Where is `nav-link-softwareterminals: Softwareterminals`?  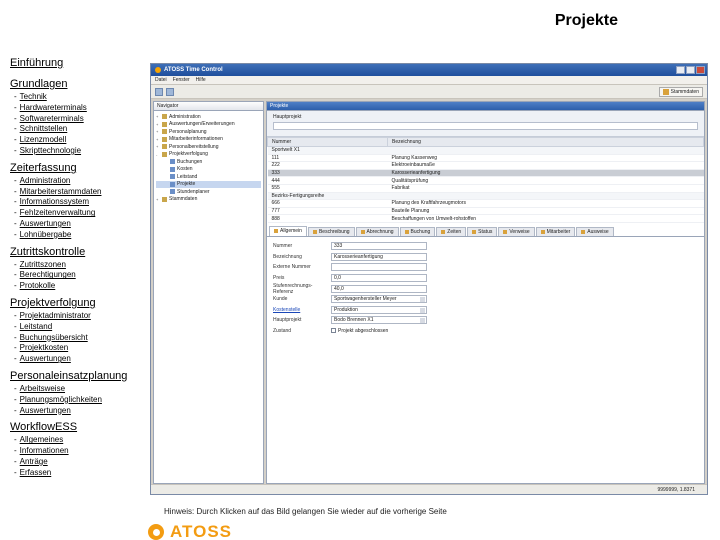
nav-link-softwareterminals: Softwareterminals is located at coordinates (52, 118).